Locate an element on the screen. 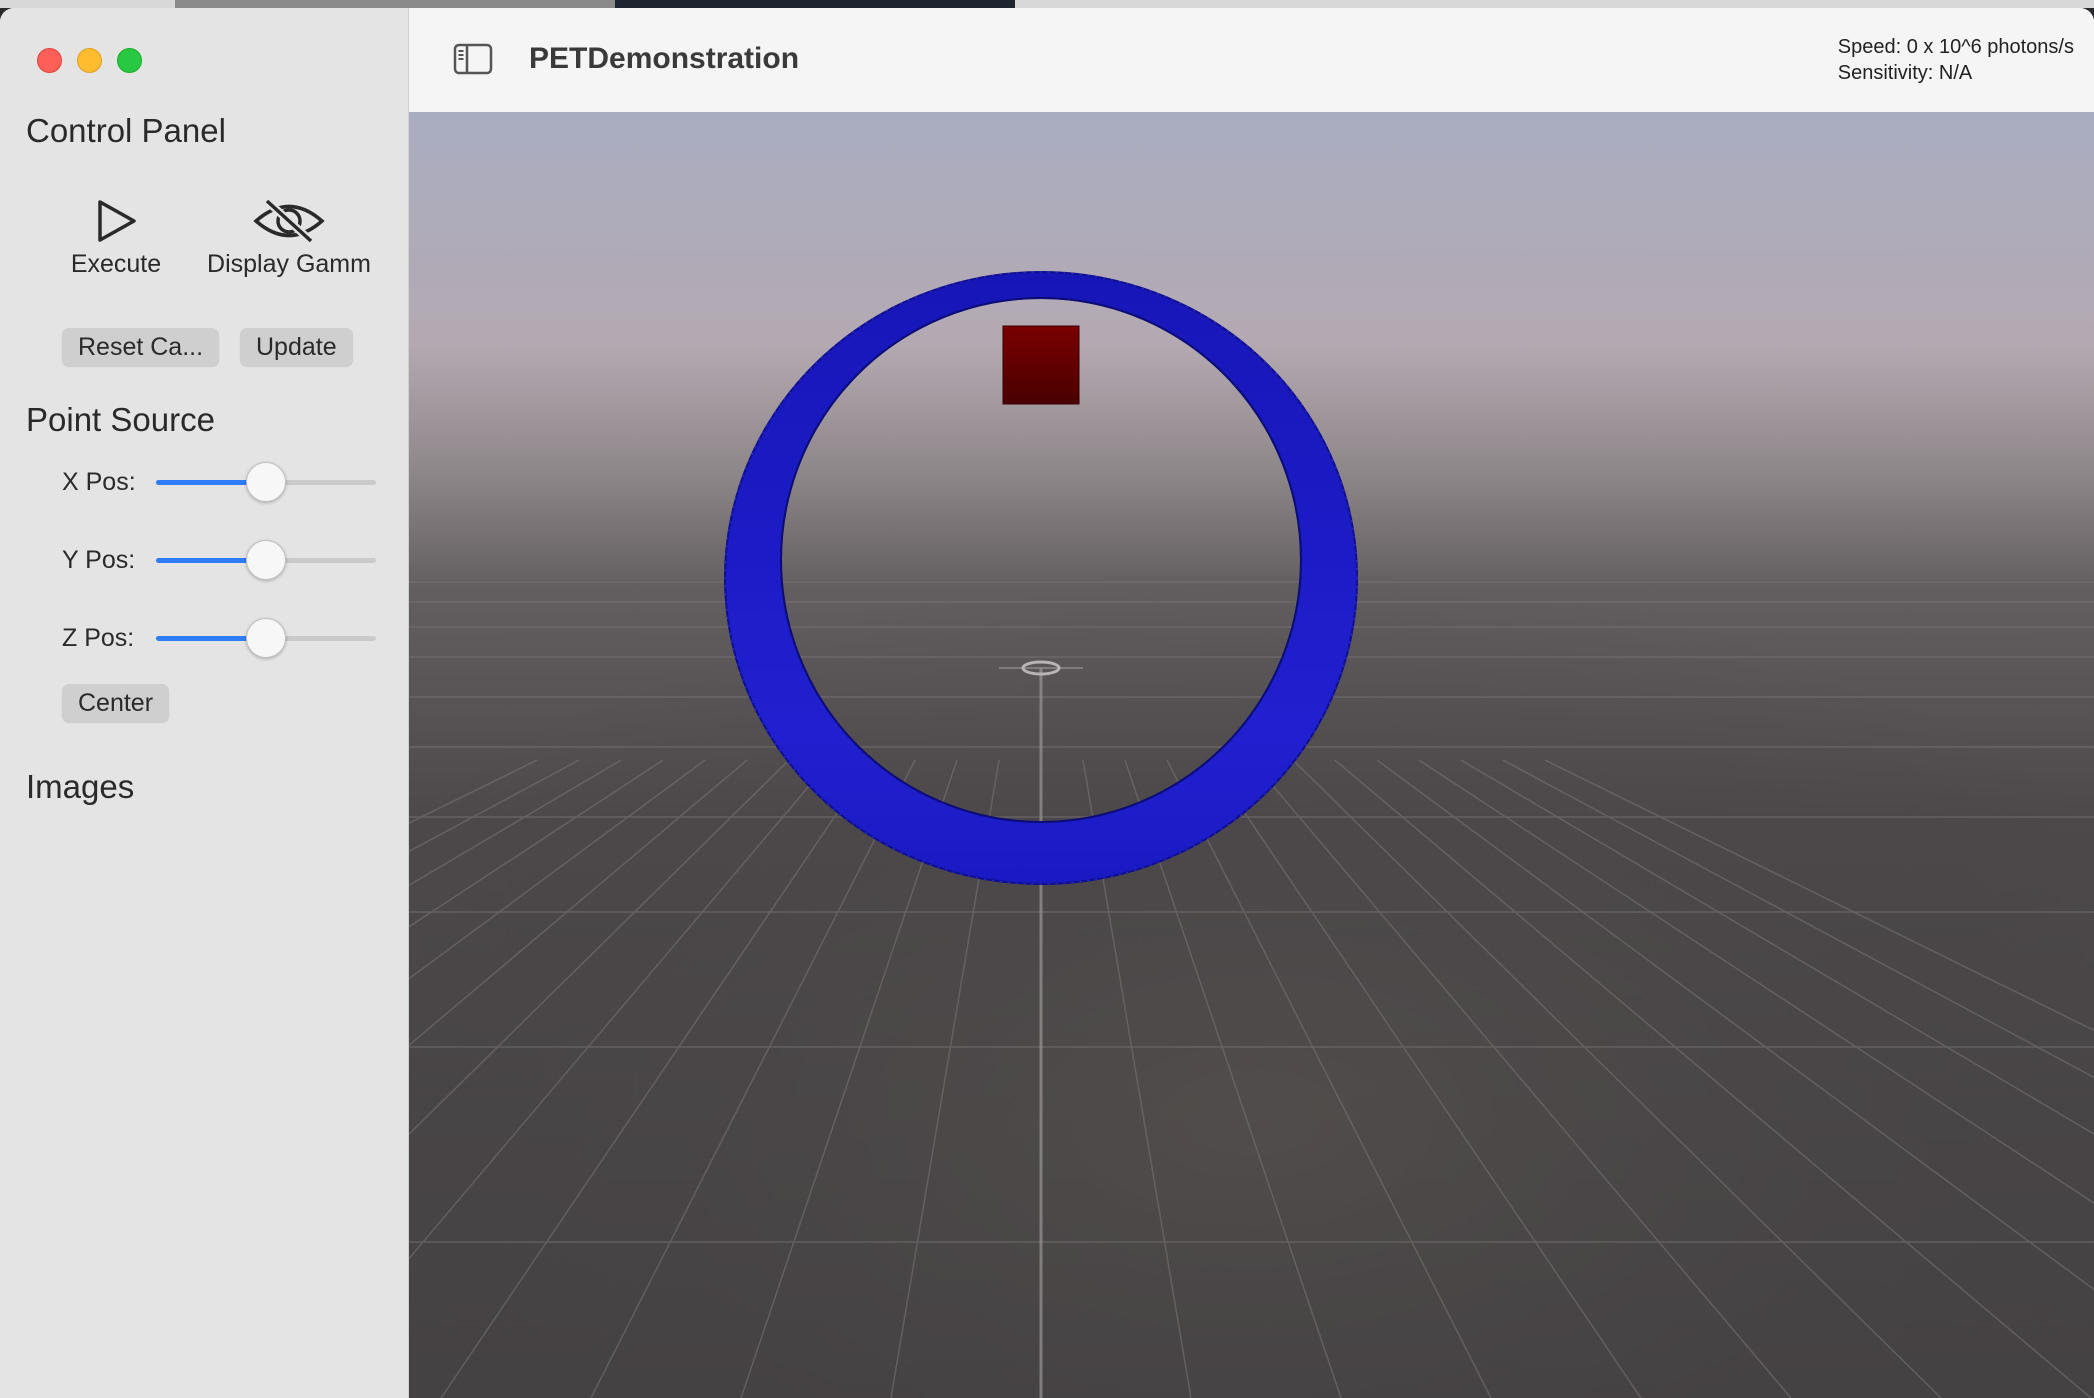 This screenshot has width=2094, height=1398. close-window-button is located at coordinates (49, 60).